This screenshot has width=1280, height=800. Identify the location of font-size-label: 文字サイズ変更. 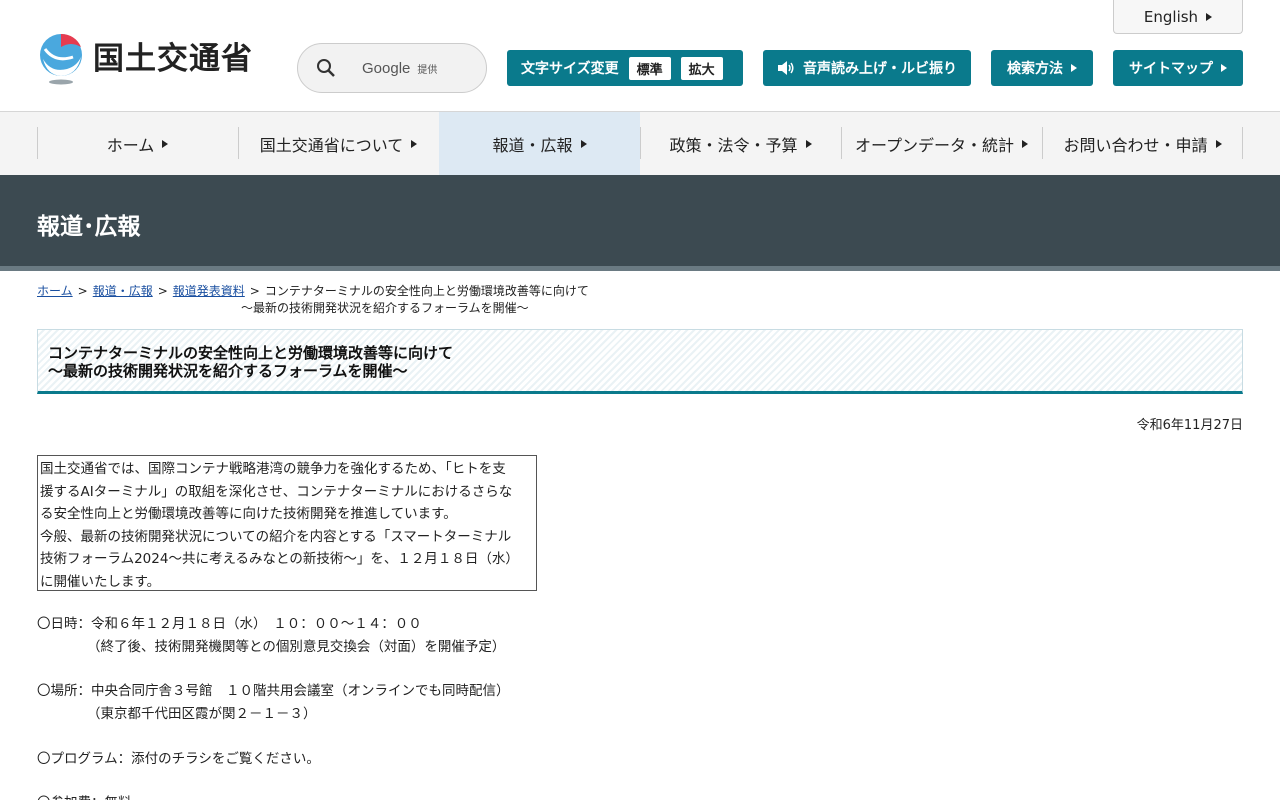
(570, 69).